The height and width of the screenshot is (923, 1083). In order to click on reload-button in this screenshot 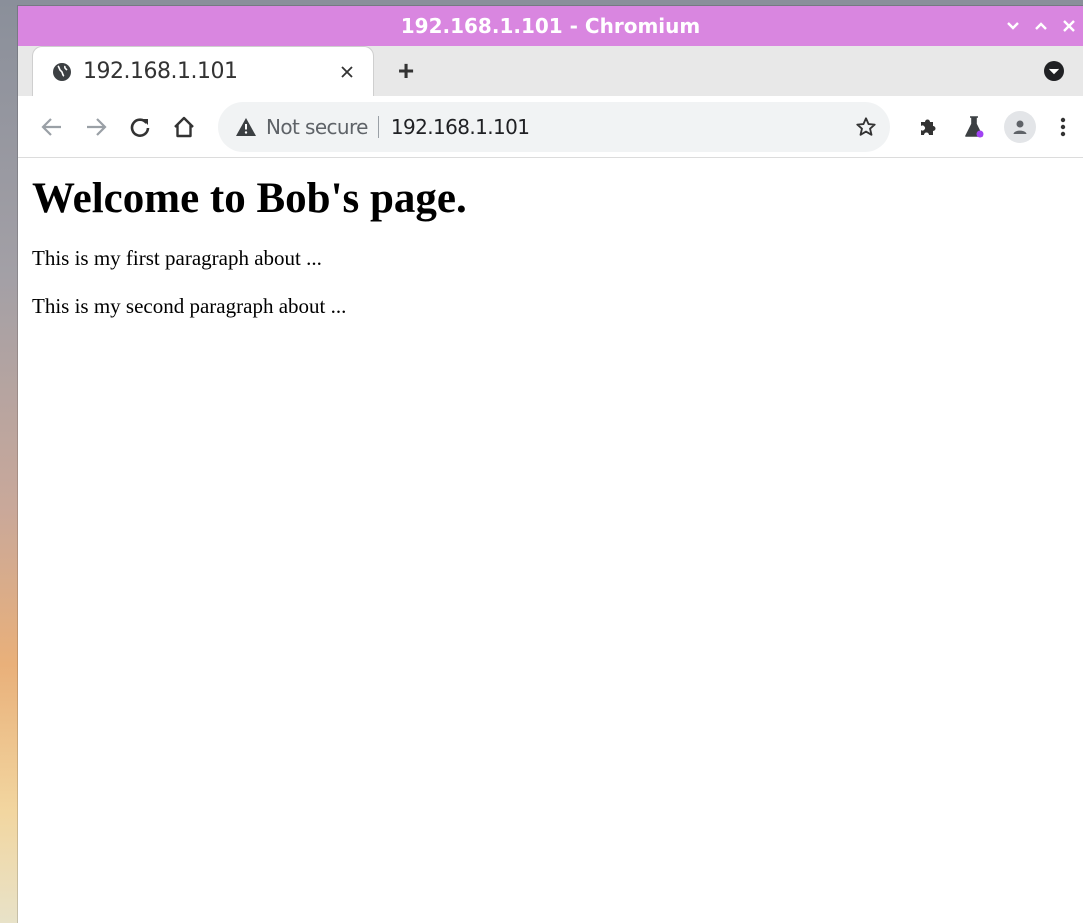, I will do `click(140, 127)`.